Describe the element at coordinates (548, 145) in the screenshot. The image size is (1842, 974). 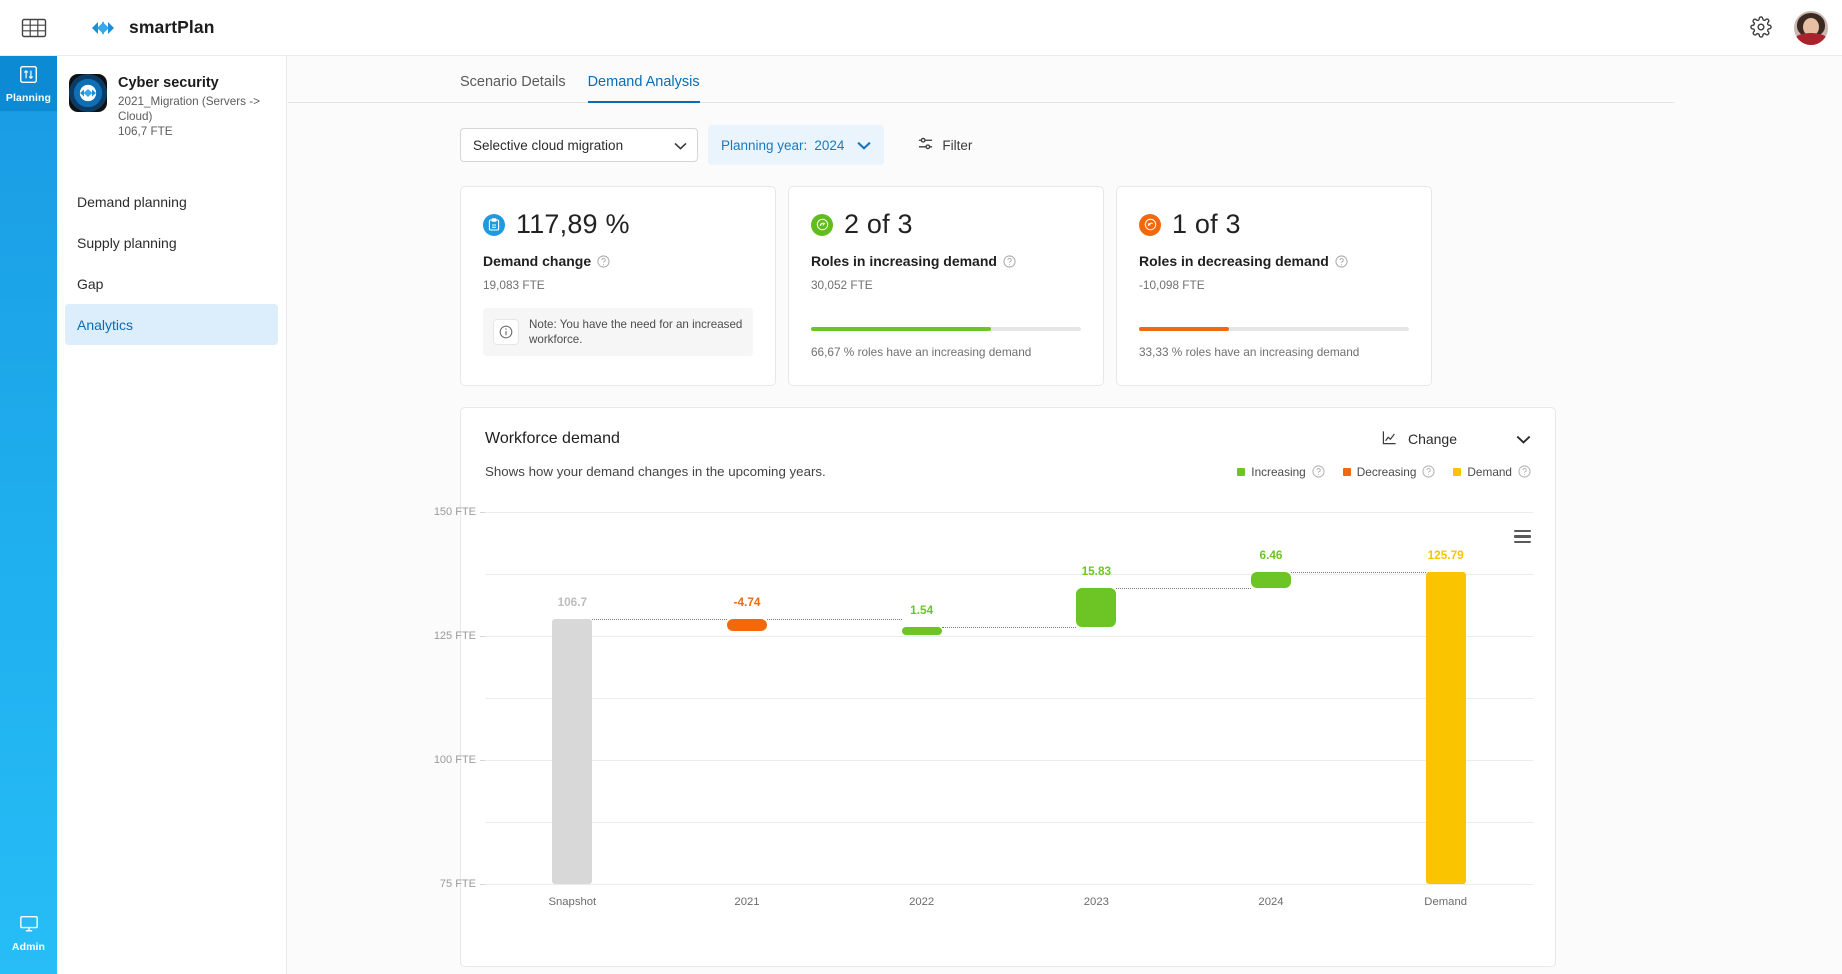
I see `scenario-select-value: Selective cloud migration` at that location.